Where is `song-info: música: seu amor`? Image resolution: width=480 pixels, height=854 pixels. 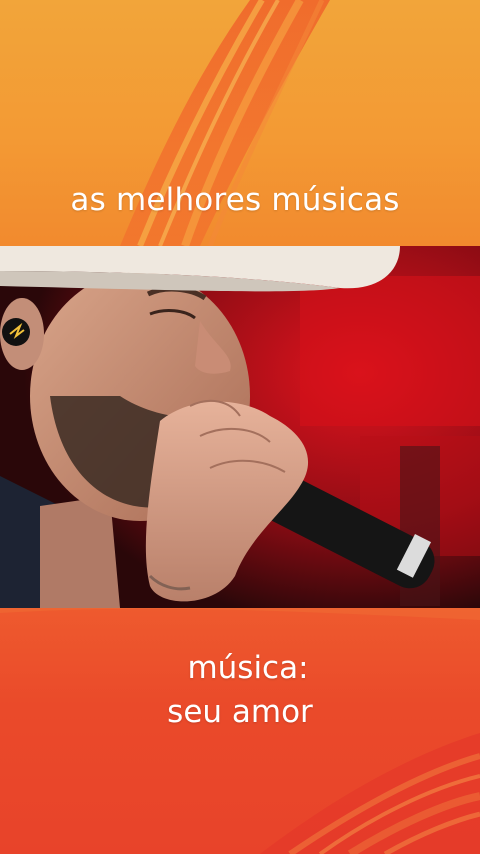
song-info: música: seu amor is located at coordinates (240, 690).